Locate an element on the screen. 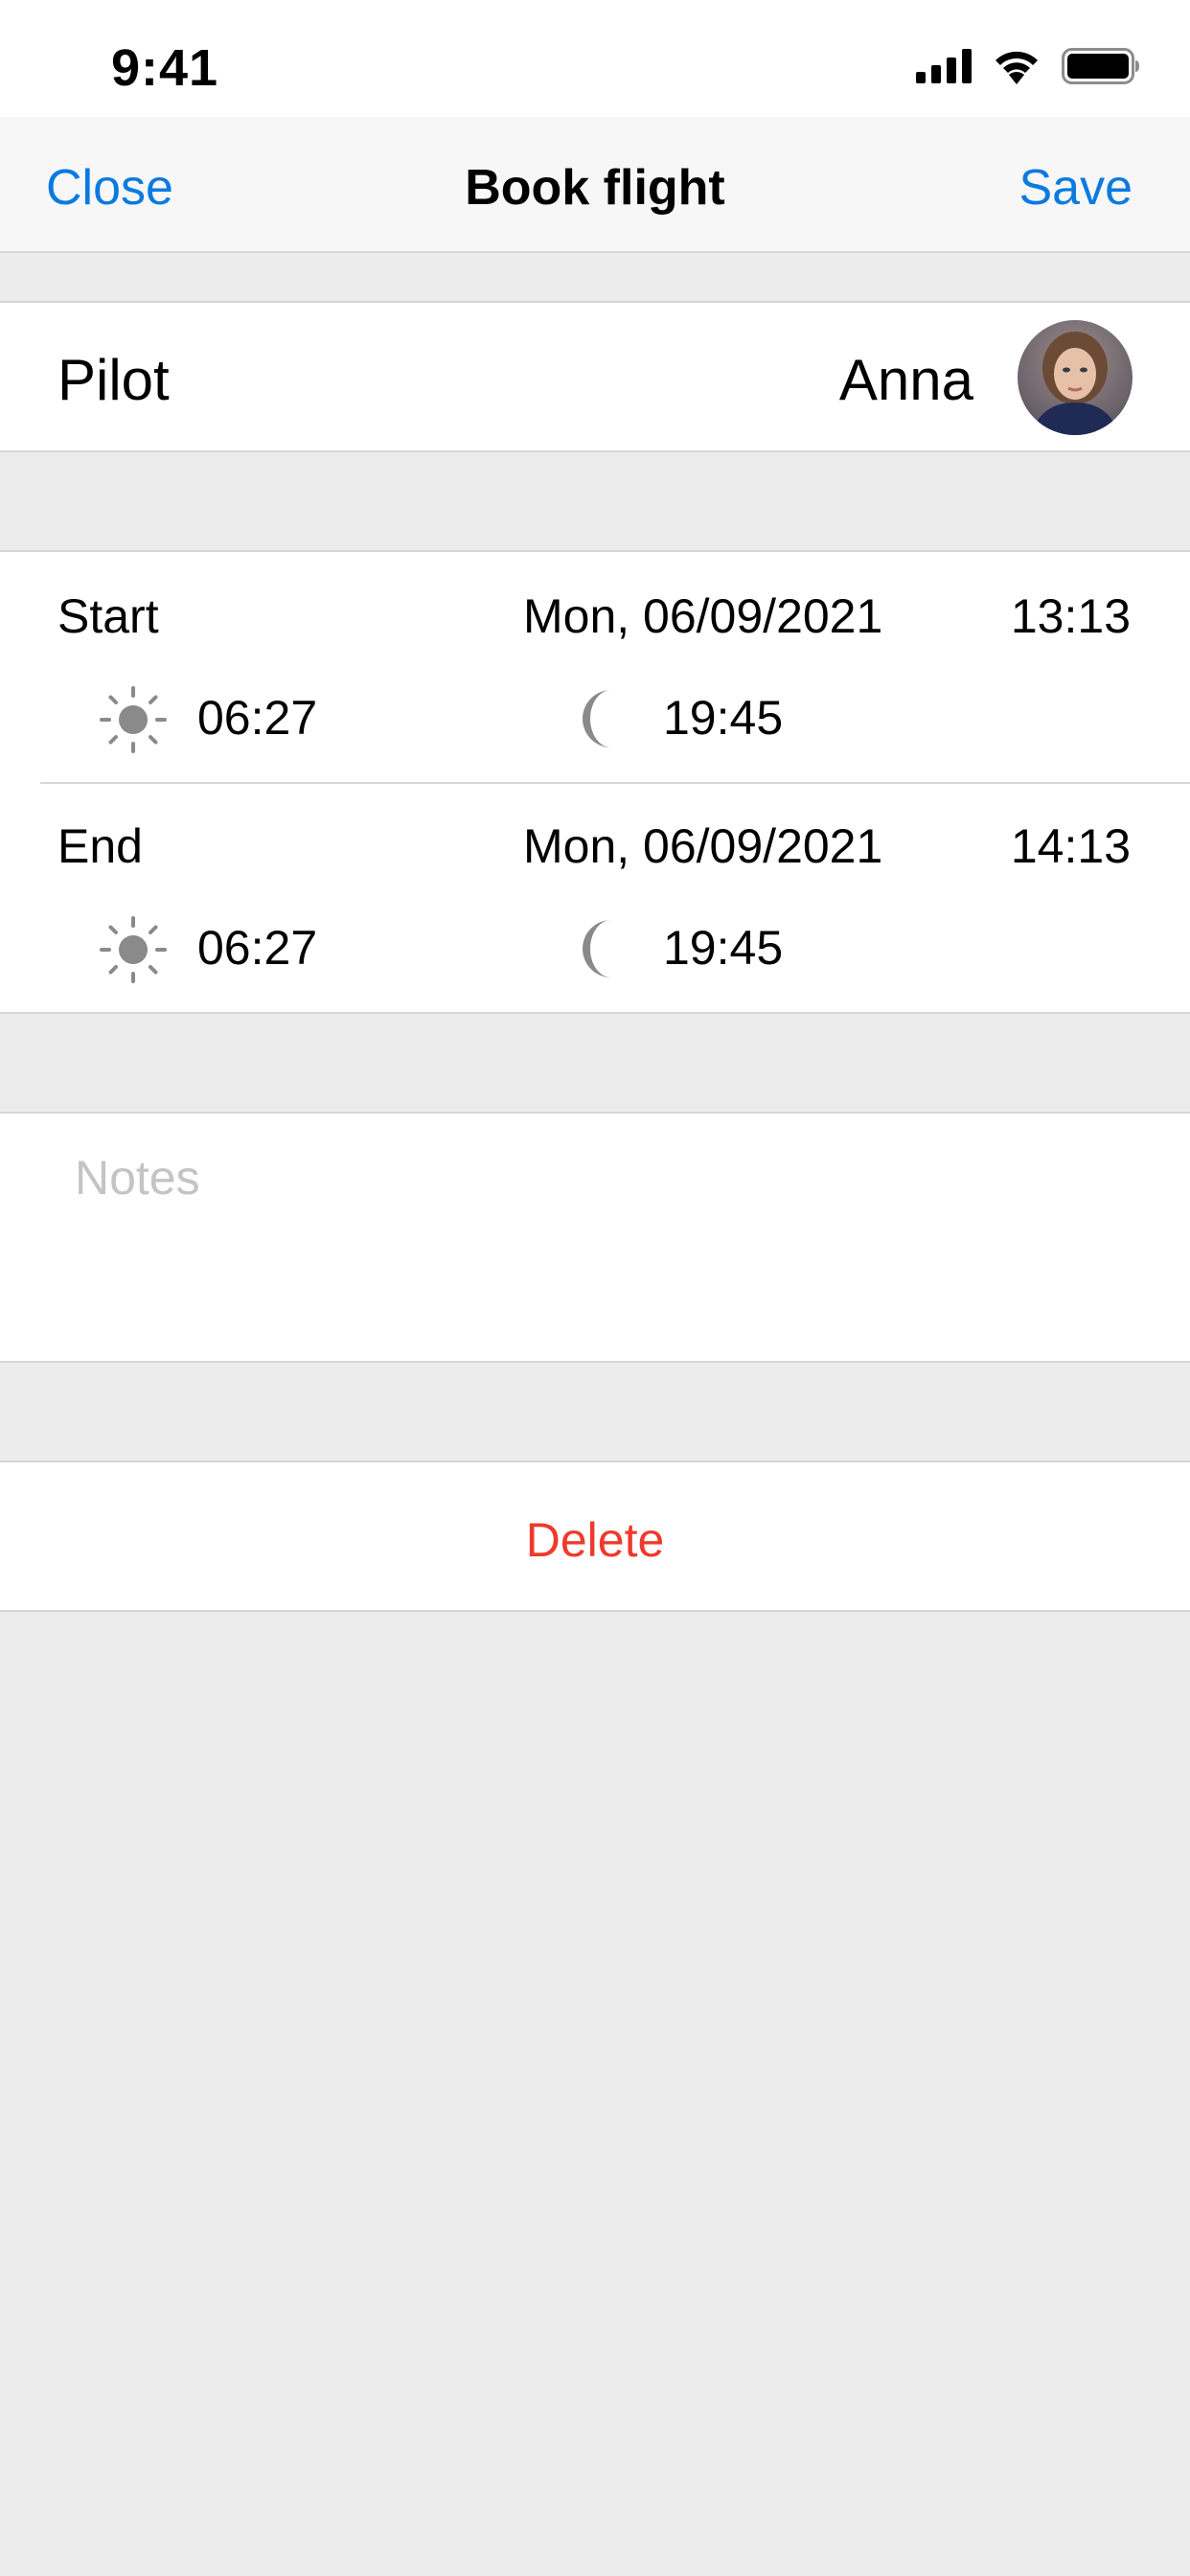  end-row: End Mon, 06/09/2021 14:13 06:27 19:45 is located at coordinates (595, 897).